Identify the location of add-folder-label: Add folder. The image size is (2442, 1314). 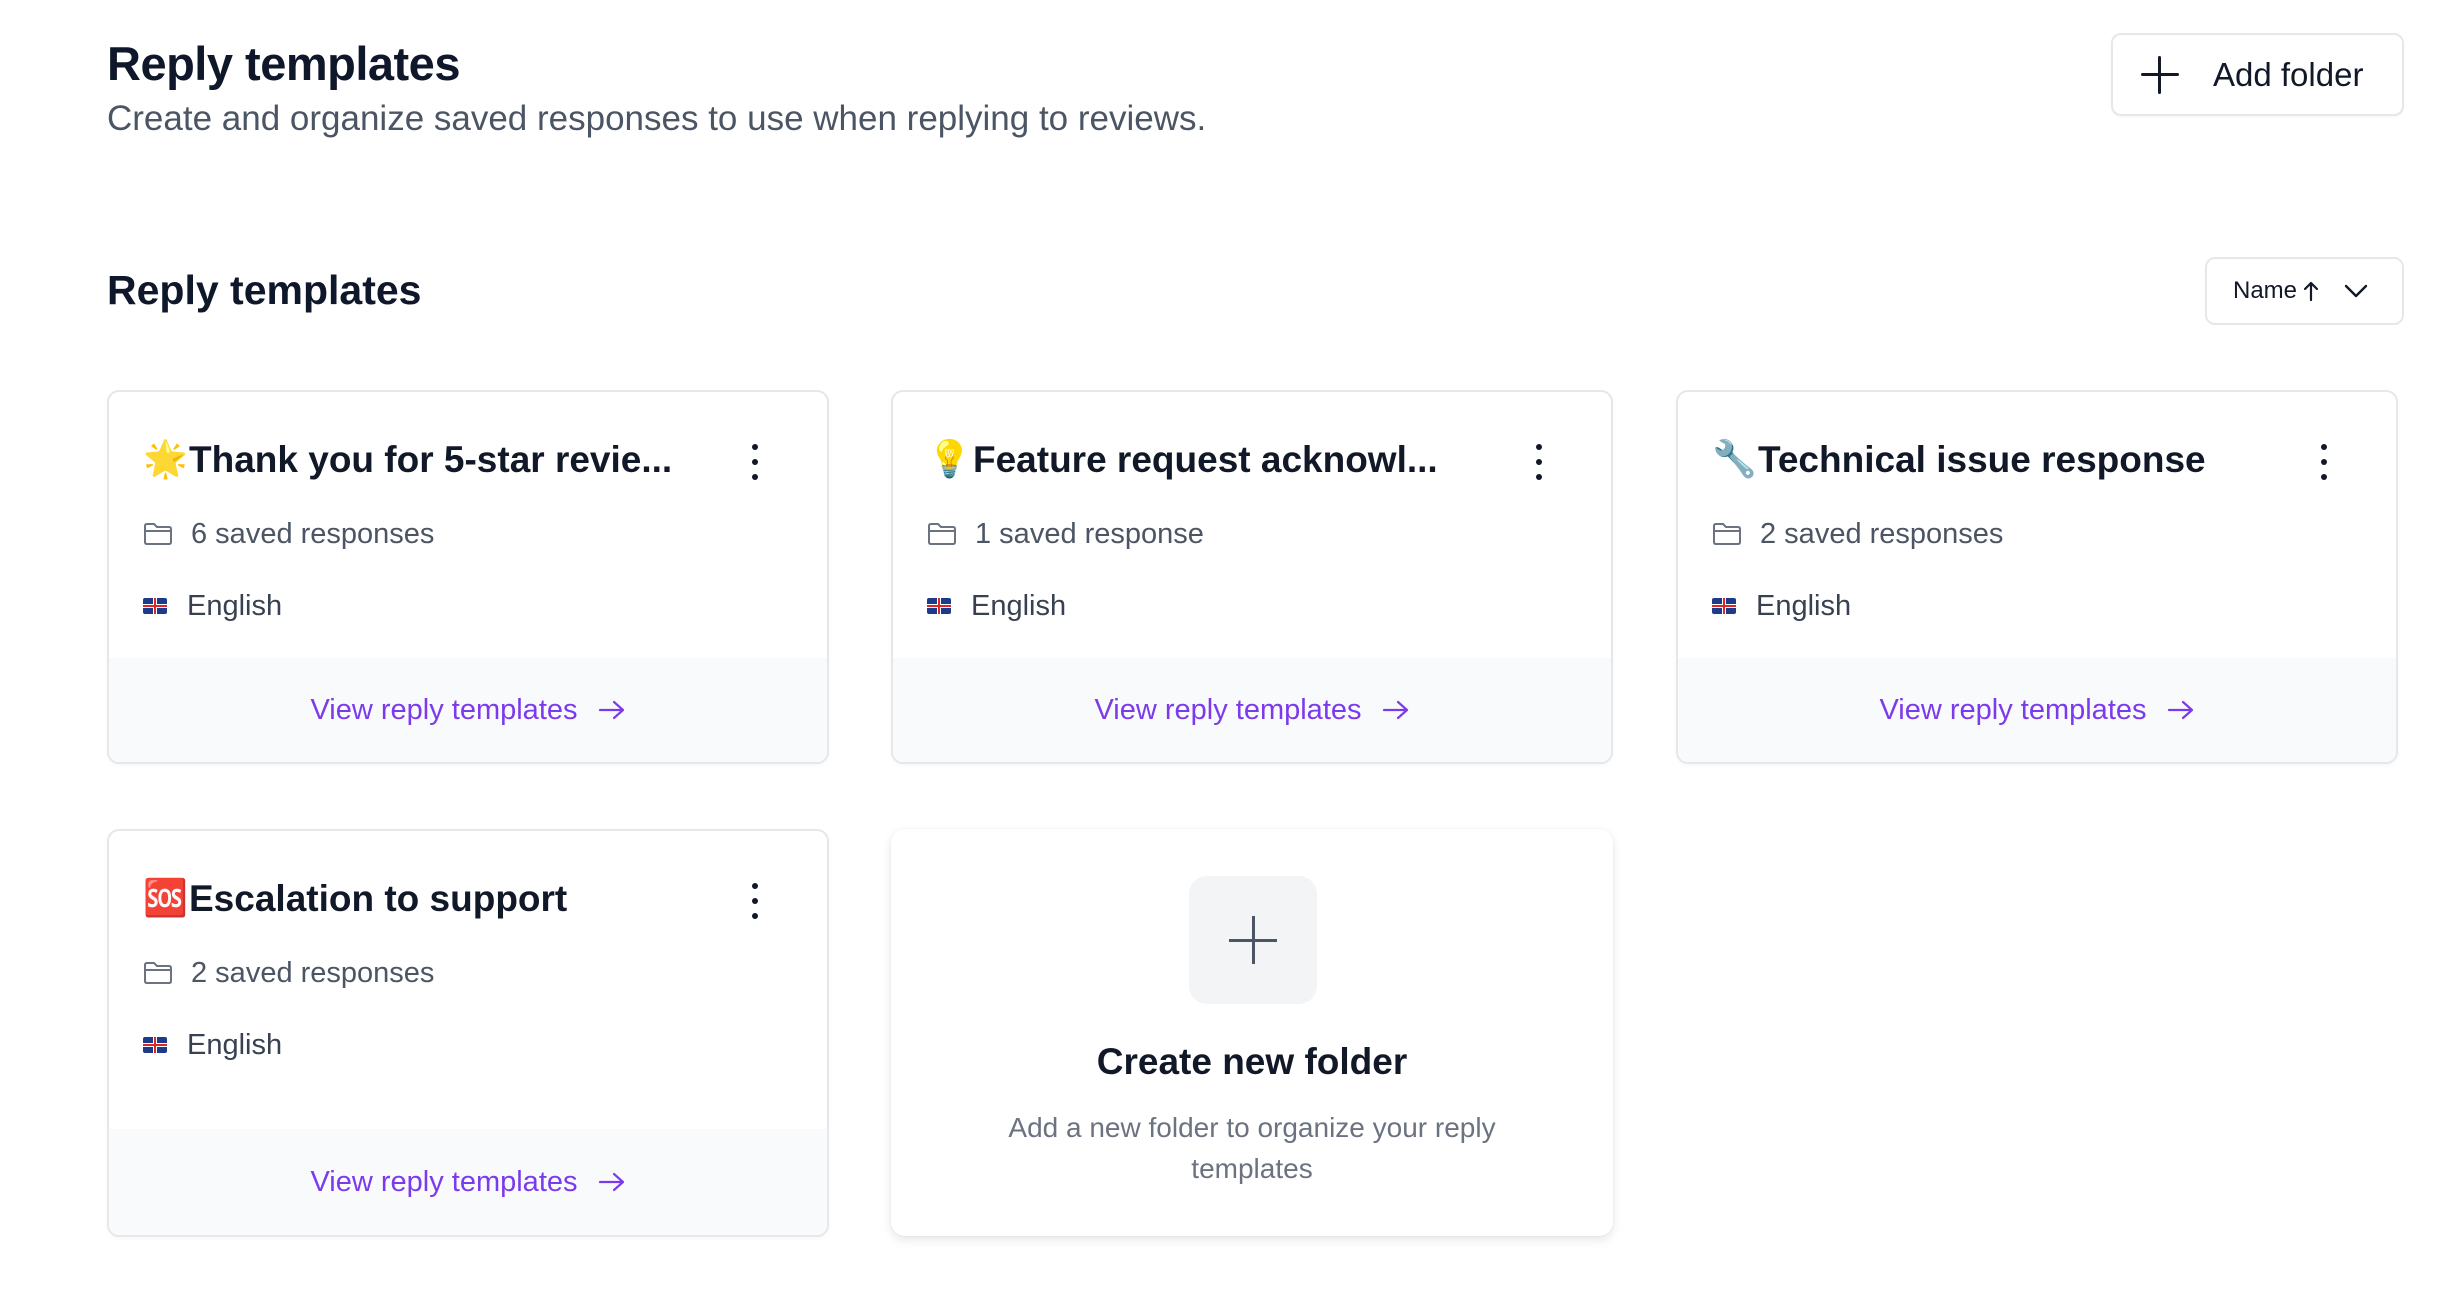
(2288, 74).